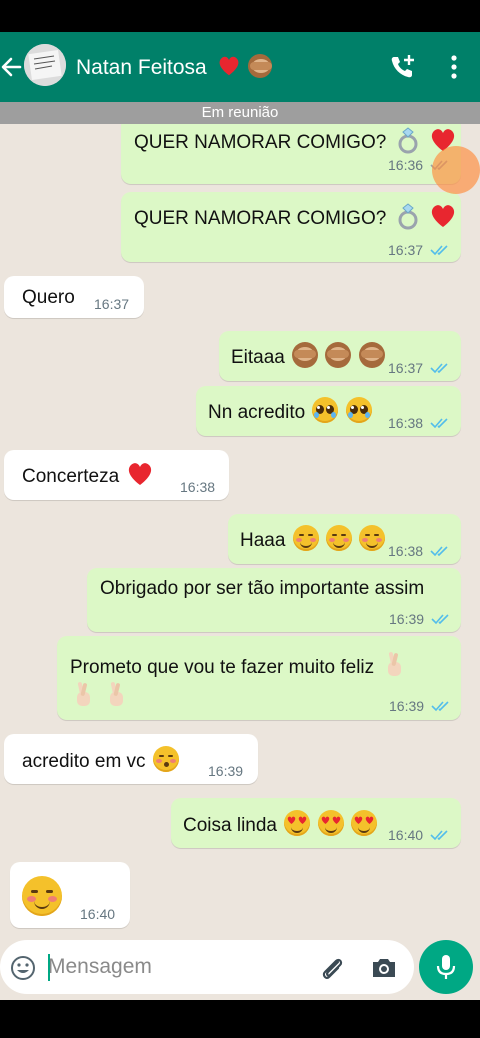 The image size is (480, 1038). I want to click on more-options-icon, so click(454, 67).